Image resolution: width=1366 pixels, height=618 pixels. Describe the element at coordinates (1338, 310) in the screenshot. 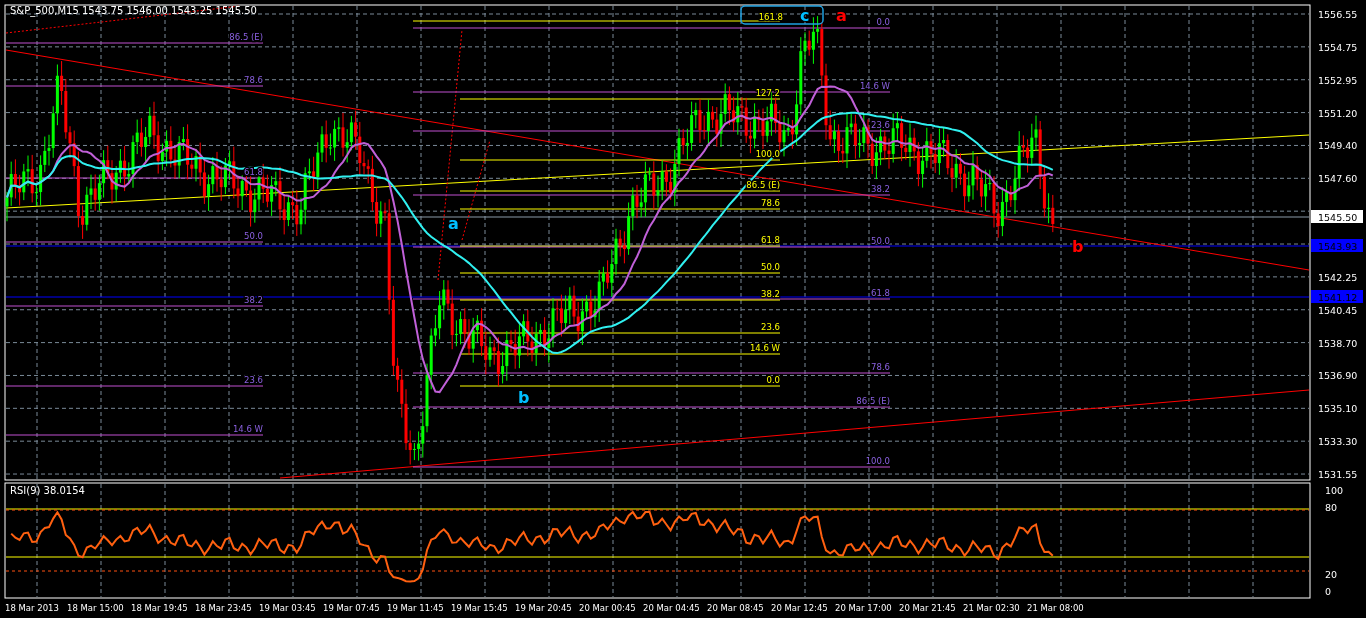

I see `price-label: 1540.45` at that location.